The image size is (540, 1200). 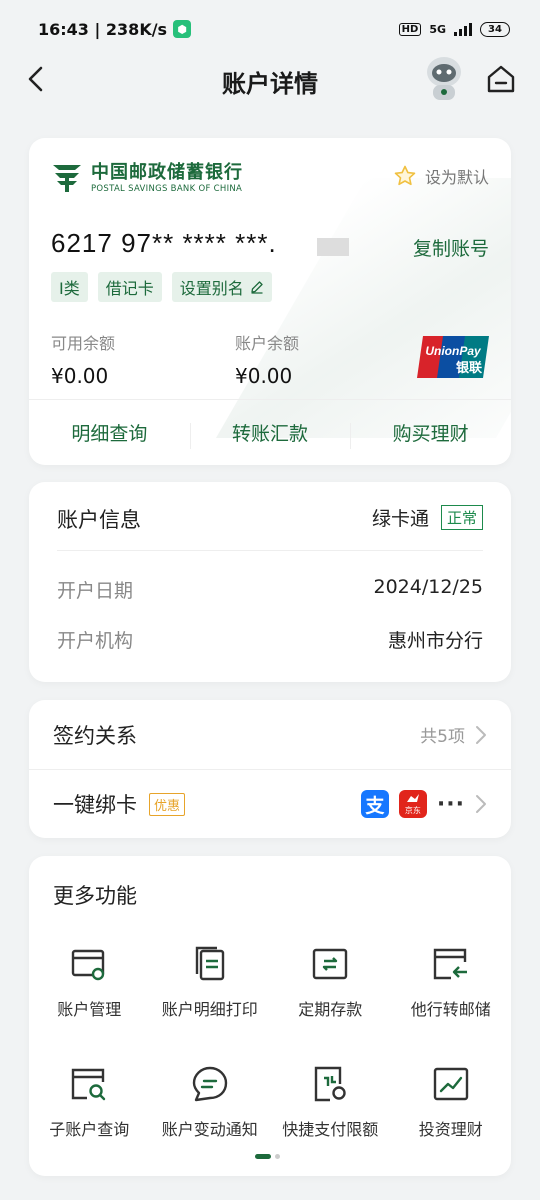 What do you see at coordinates (209, 1009) in the screenshot?
I see `print-detail-label: 账户明细打印` at bounding box center [209, 1009].